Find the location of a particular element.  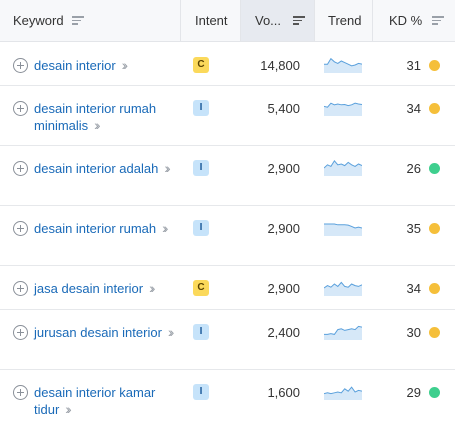

column-intent: Intent is located at coordinates (210, 20).